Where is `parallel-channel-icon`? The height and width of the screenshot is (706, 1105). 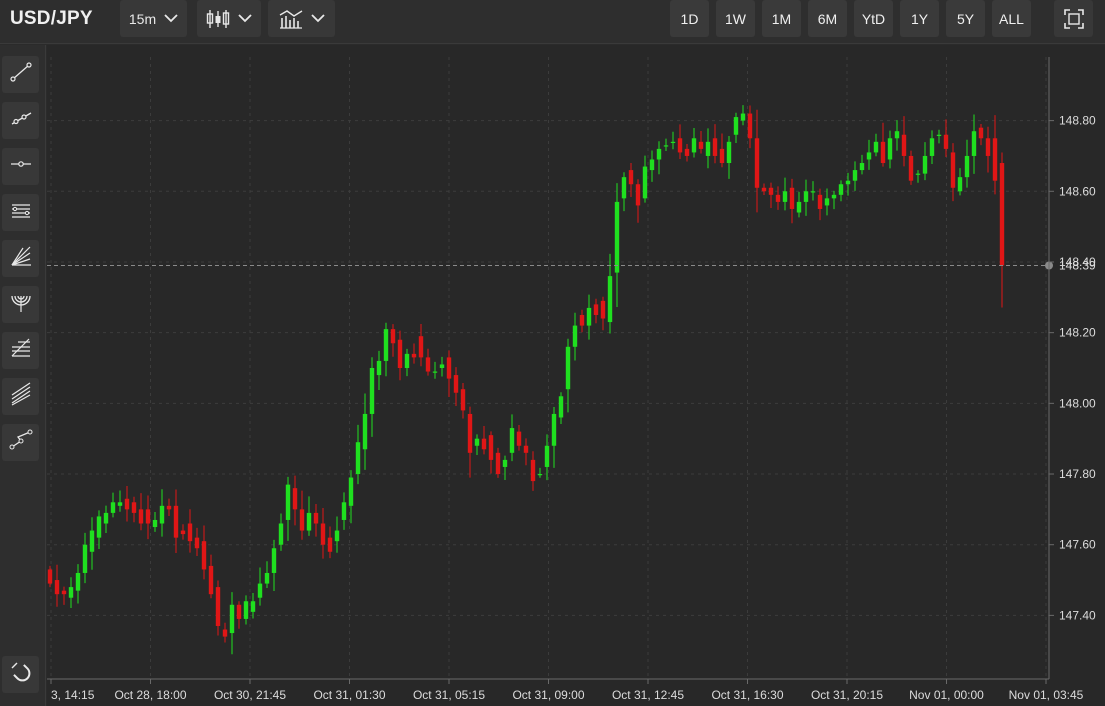 parallel-channel-icon is located at coordinates (21, 212).